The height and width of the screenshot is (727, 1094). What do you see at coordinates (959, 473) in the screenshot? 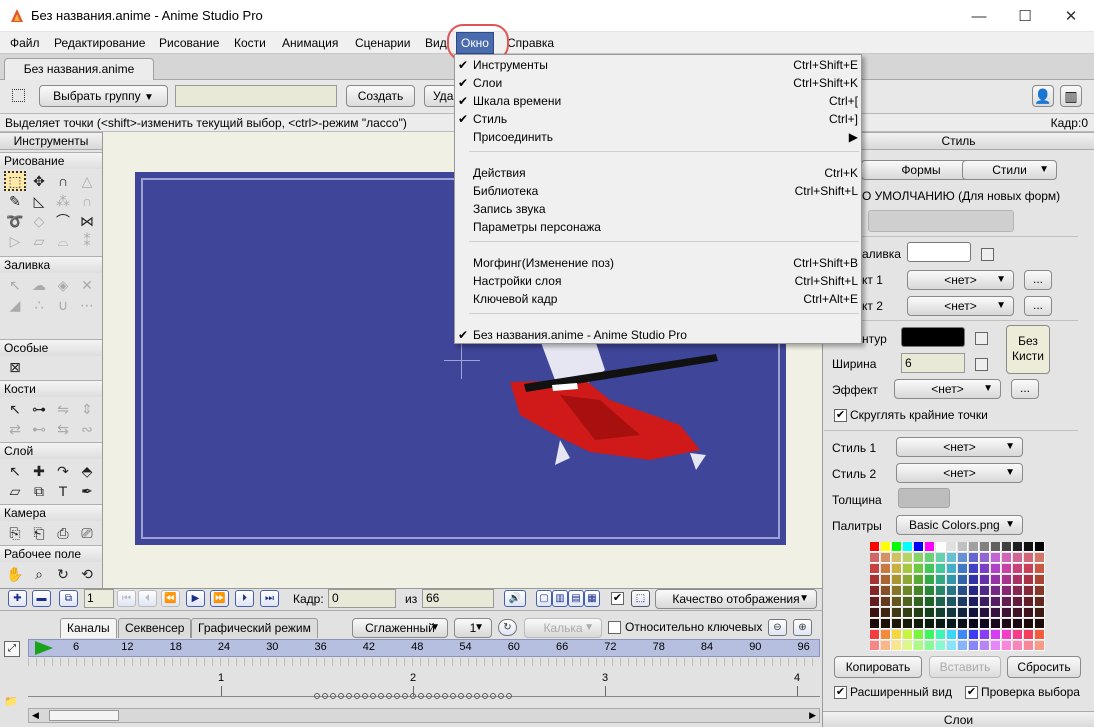
I see `style2-dropdown: <нет> ▼` at bounding box center [959, 473].